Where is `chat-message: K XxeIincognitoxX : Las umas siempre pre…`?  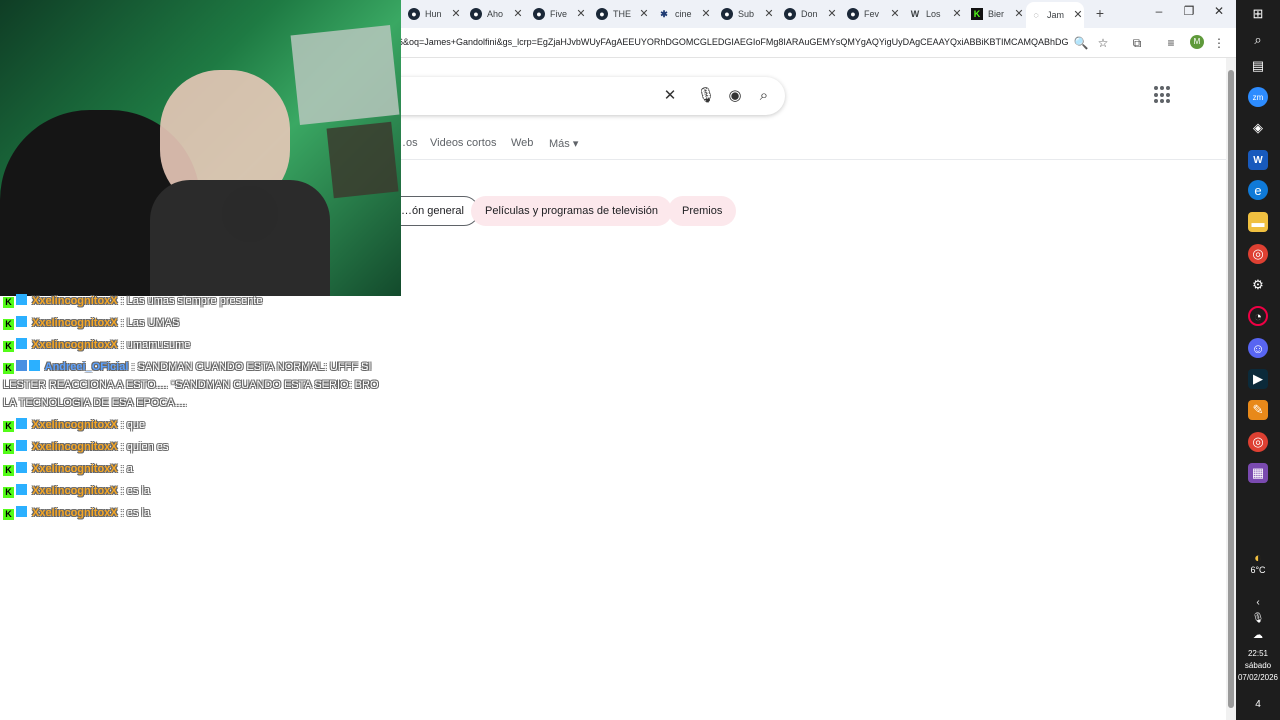 chat-message: K XxeIincognitoxX : Las umas siempre pre… is located at coordinates (193, 301).